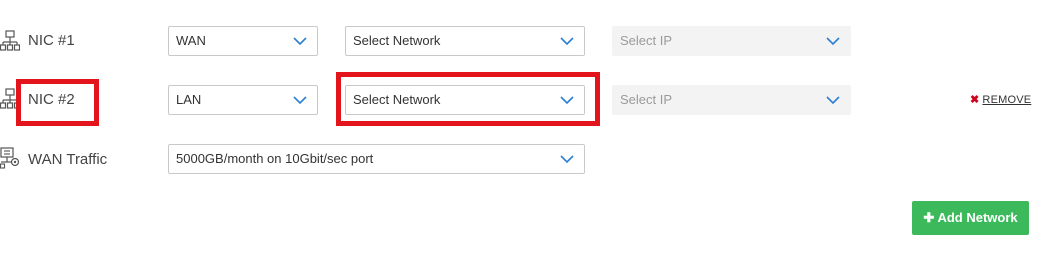 The height and width of the screenshot is (267, 1051). Describe the element at coordinates (465, 41) in the screenshot. I see `nic-1-network-select: Select Network` at that location.